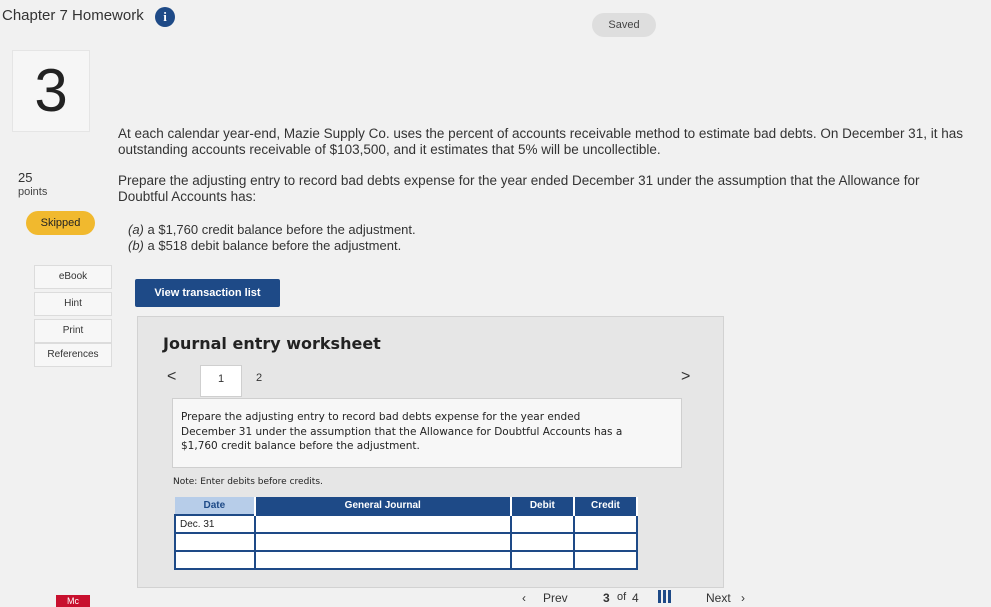 The height and width of the screenshot is (607, 991). I want to click on worksheet-prev-arrow-icon: <, so click(171, 377).